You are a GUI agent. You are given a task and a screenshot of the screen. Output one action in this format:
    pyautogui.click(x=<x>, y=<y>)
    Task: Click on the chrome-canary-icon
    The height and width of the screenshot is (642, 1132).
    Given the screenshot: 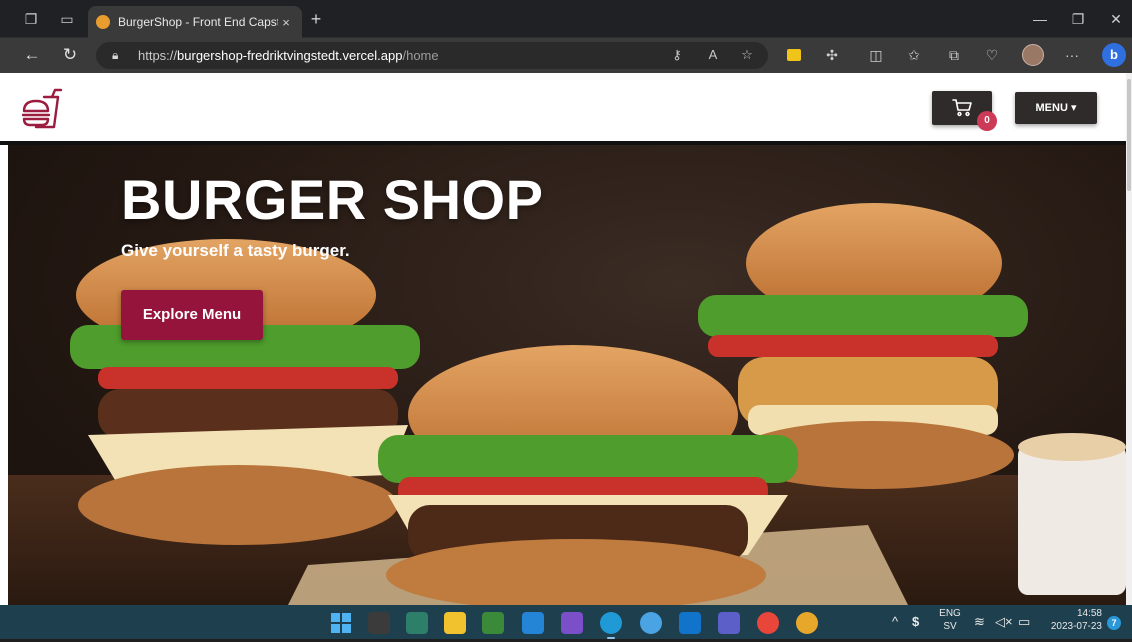 What is the action you would take?
    pyautogui.click(x=768, y=623)
    